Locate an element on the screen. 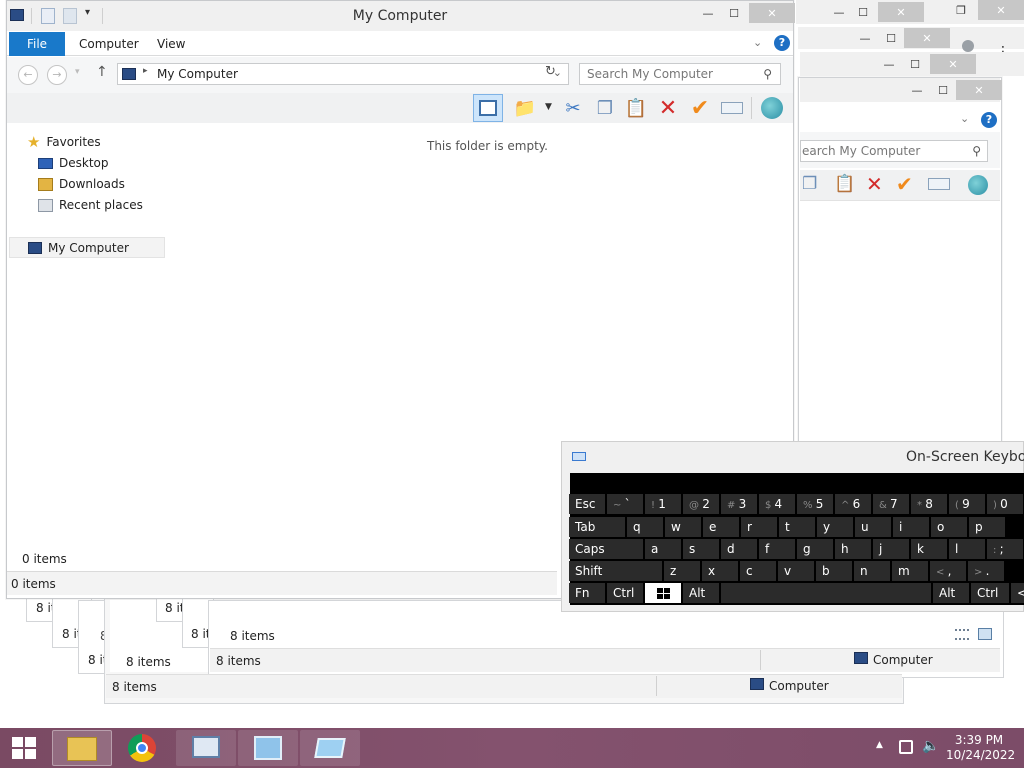 The height and width of the screenshot is (768, 1024). key-w: w is located at coordinates (683, 527).